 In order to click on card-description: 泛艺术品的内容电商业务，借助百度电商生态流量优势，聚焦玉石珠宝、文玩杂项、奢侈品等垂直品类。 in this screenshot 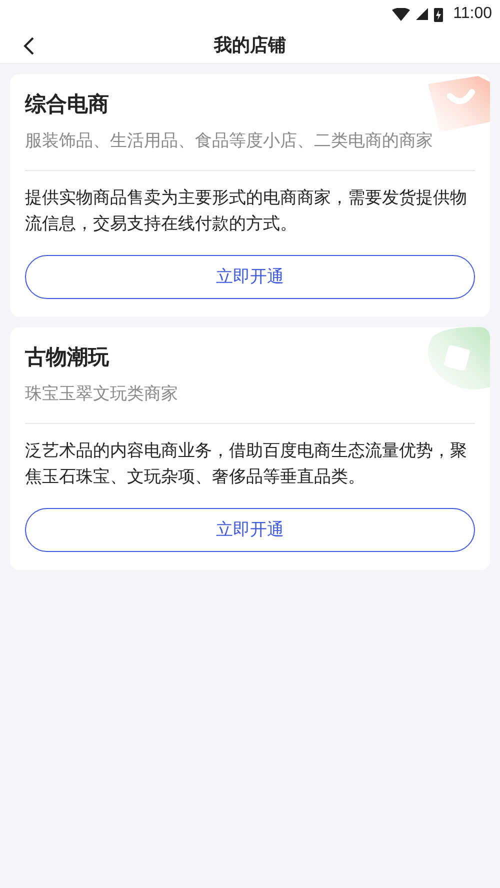, I will do `click(246, 464)`.